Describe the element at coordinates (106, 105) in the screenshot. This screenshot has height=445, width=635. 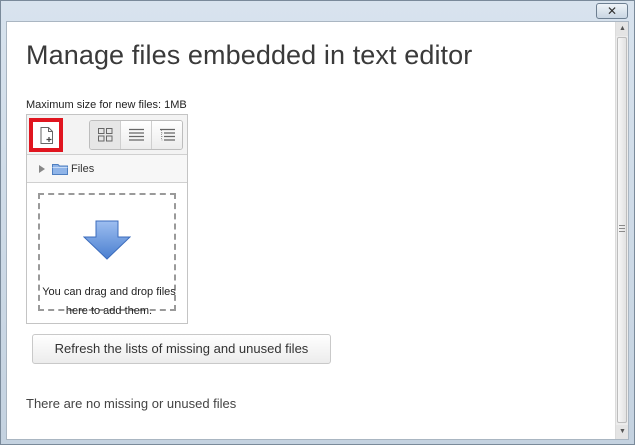
I see `max-size-label: Maximum size for new files: 1MB` at that location.